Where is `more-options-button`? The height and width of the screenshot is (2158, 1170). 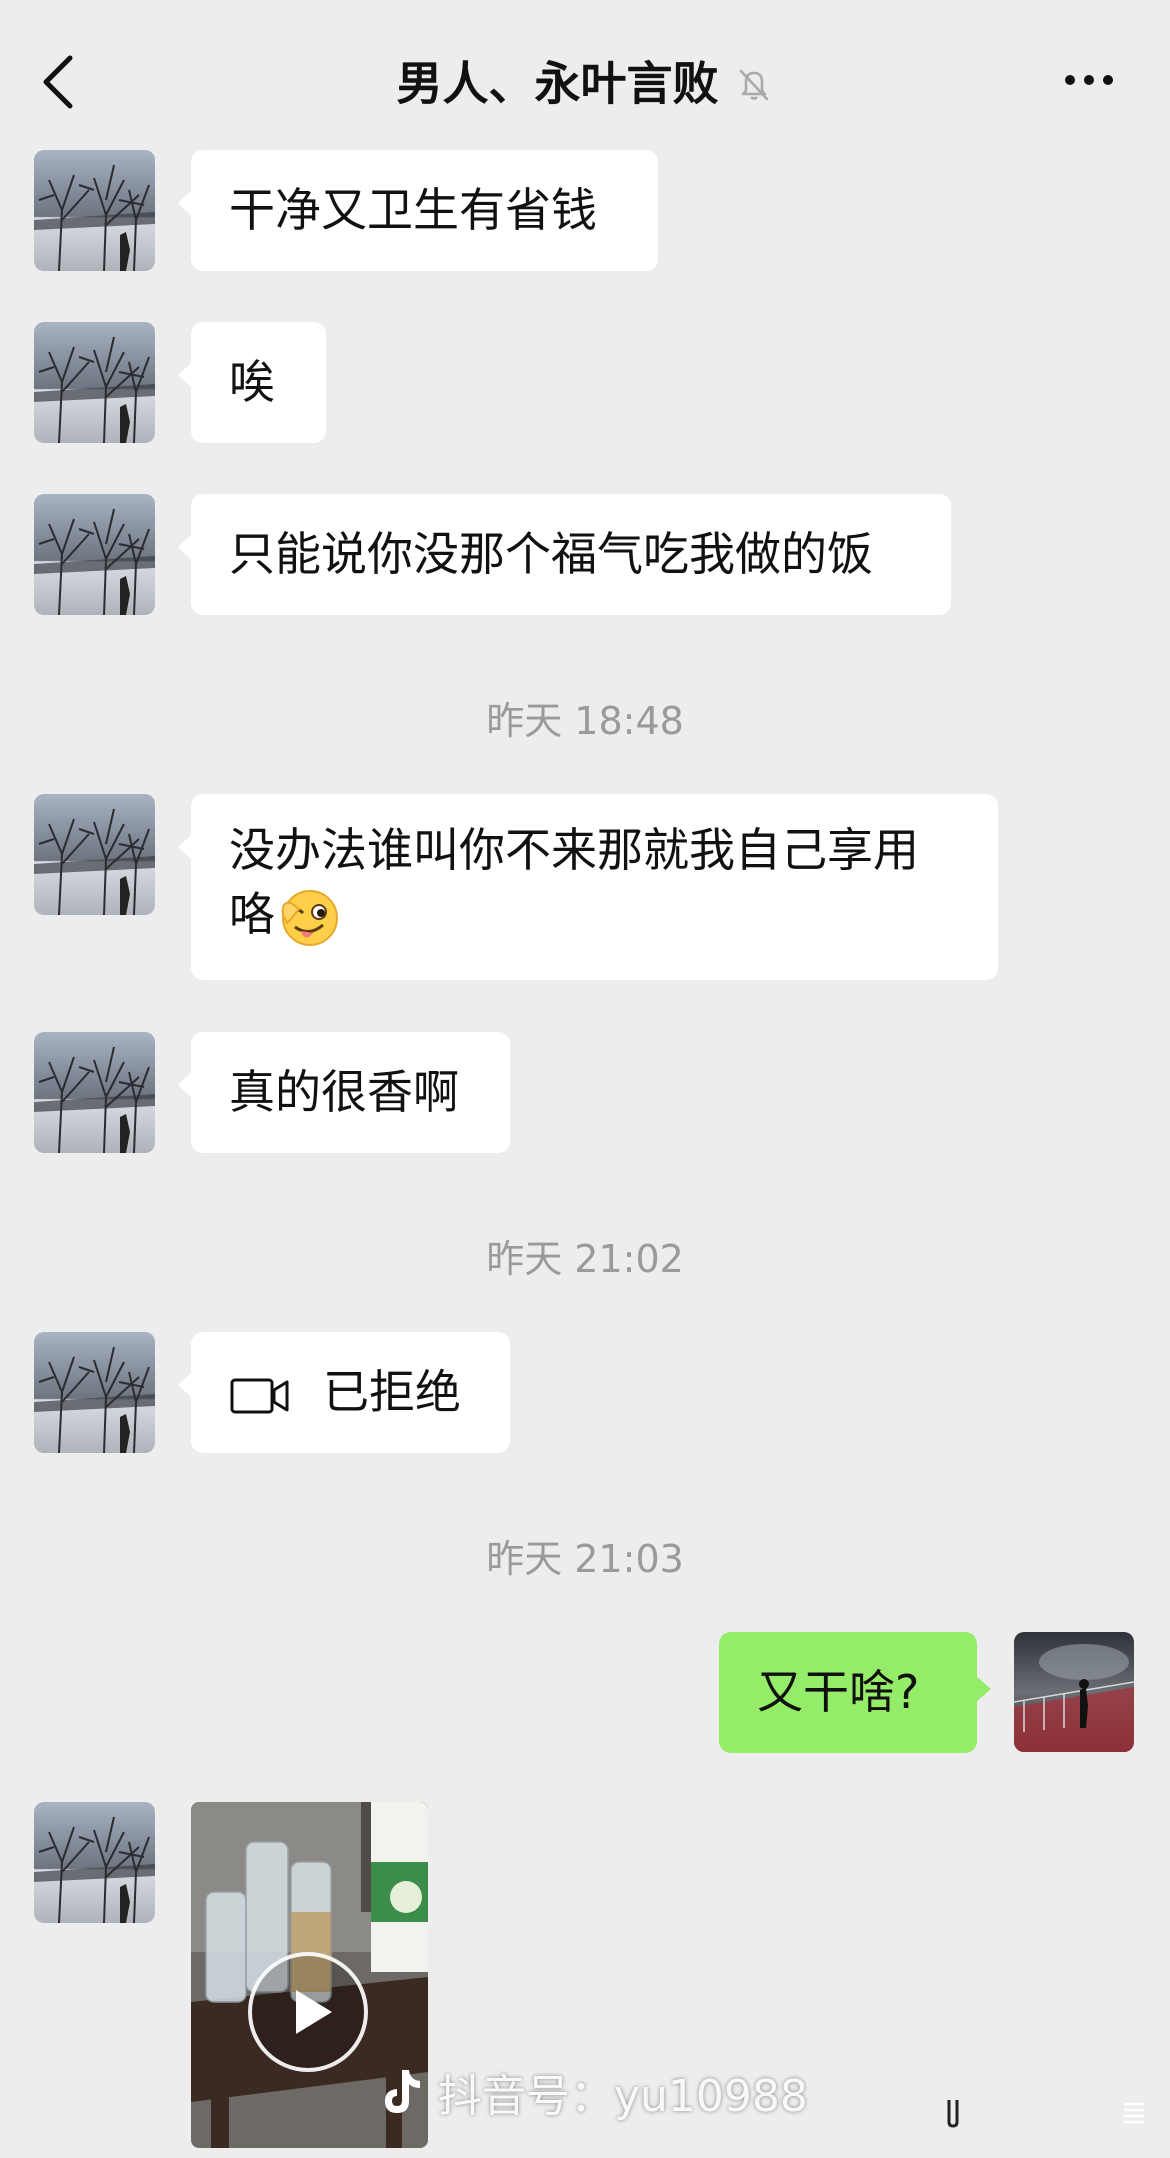 more-options-button is located at coordinates (1090, 80).